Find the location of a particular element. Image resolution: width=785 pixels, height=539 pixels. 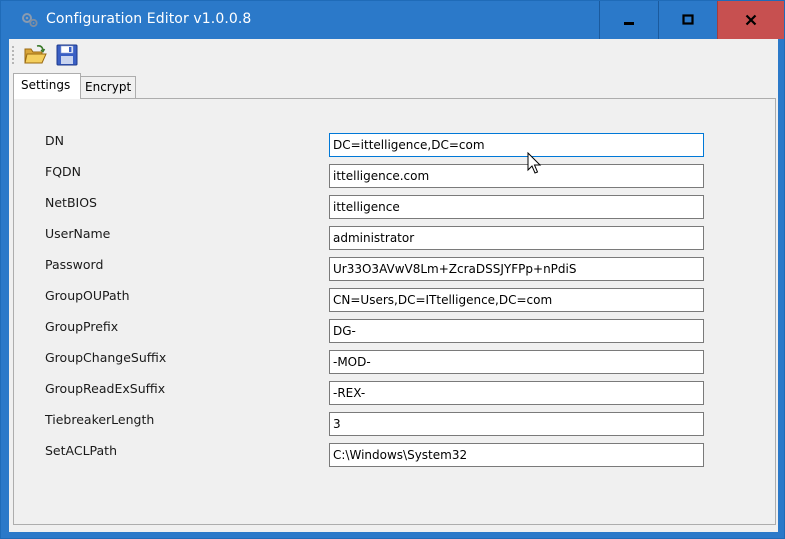

username-label: UserName is located at coordinates (78, 233).